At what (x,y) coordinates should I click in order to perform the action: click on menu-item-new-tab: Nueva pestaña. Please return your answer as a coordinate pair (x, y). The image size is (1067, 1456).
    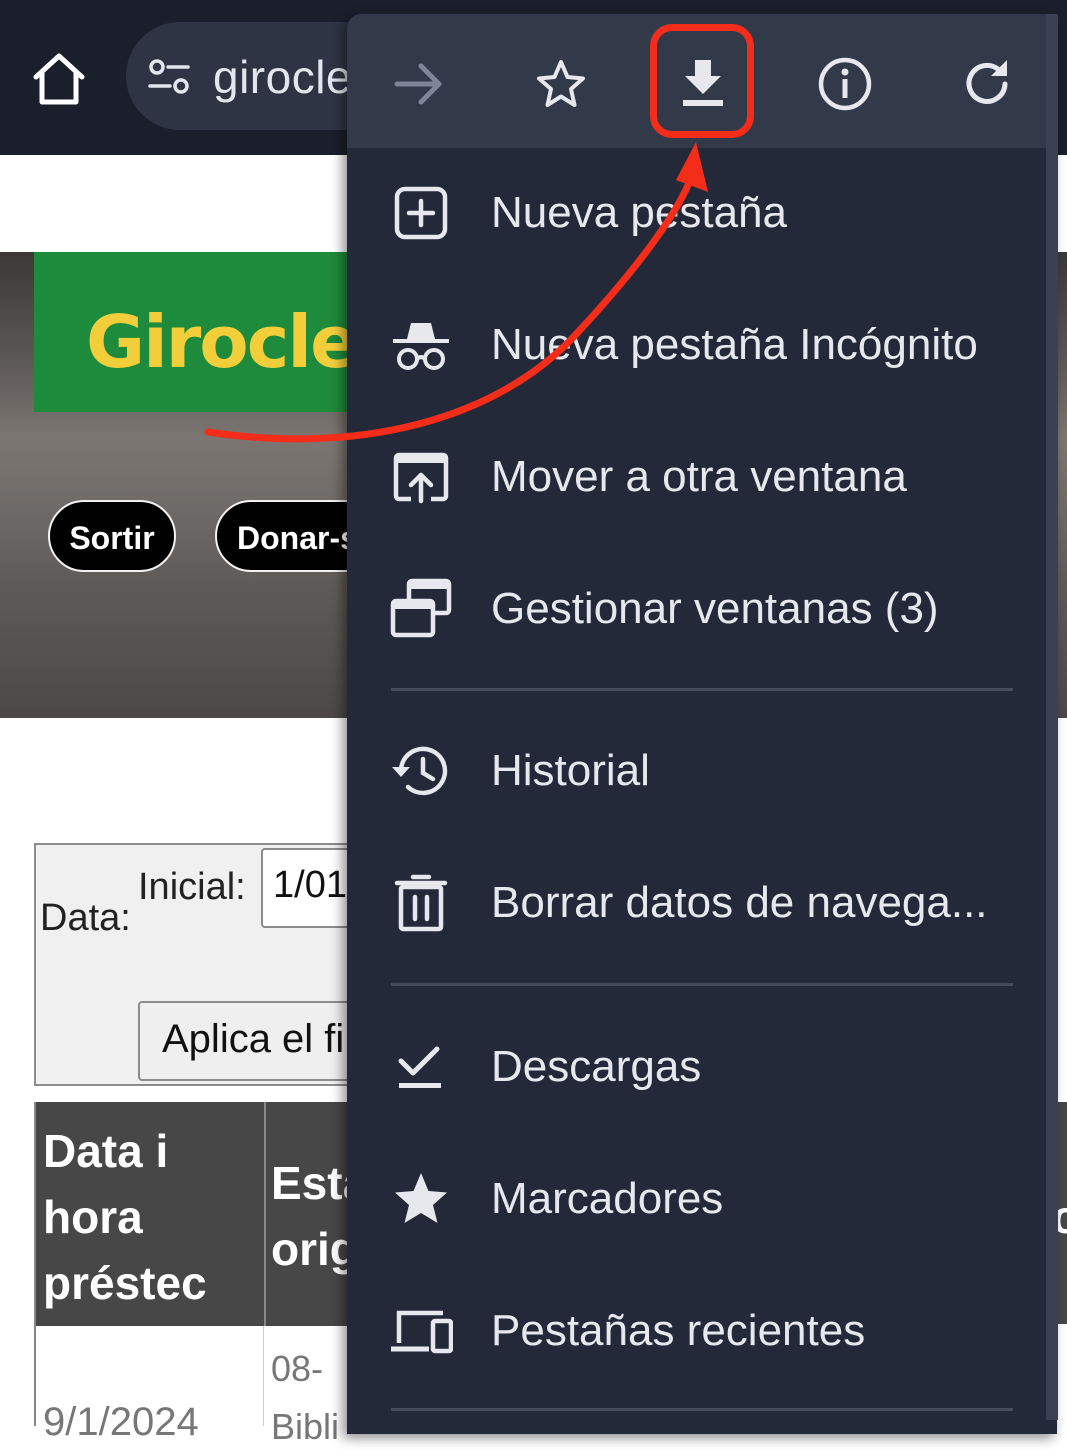
    Looking at the image, I should click on (702, 213).